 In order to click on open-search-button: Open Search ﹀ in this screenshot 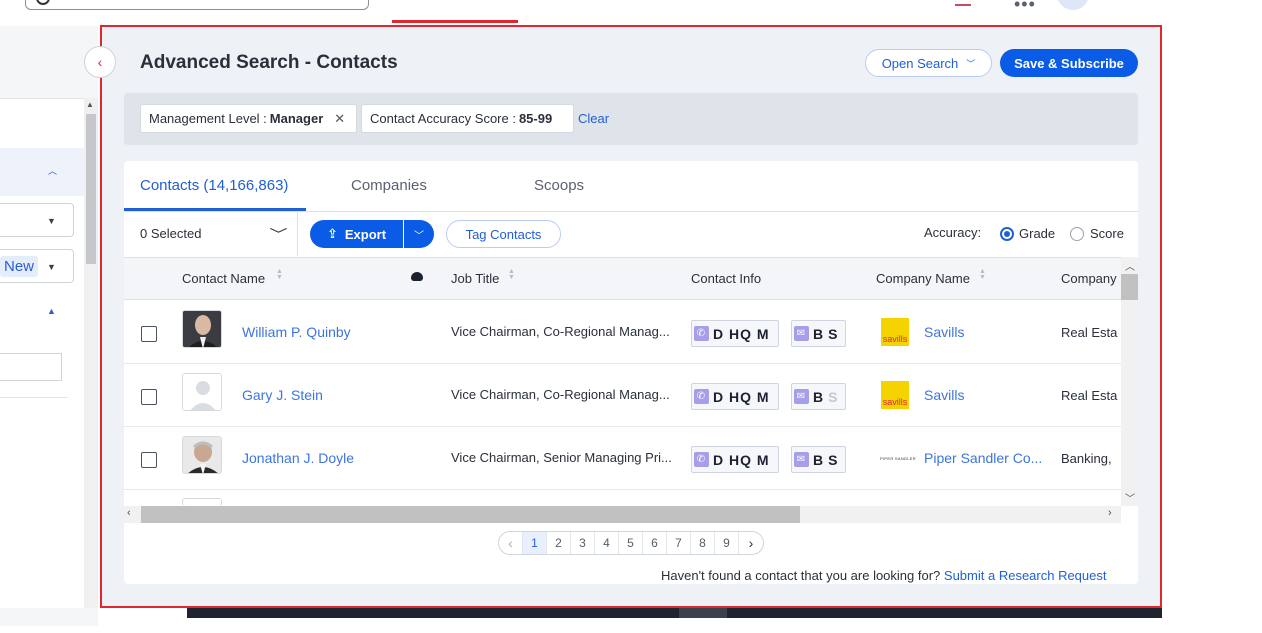, I will do `click(928, 63)`.